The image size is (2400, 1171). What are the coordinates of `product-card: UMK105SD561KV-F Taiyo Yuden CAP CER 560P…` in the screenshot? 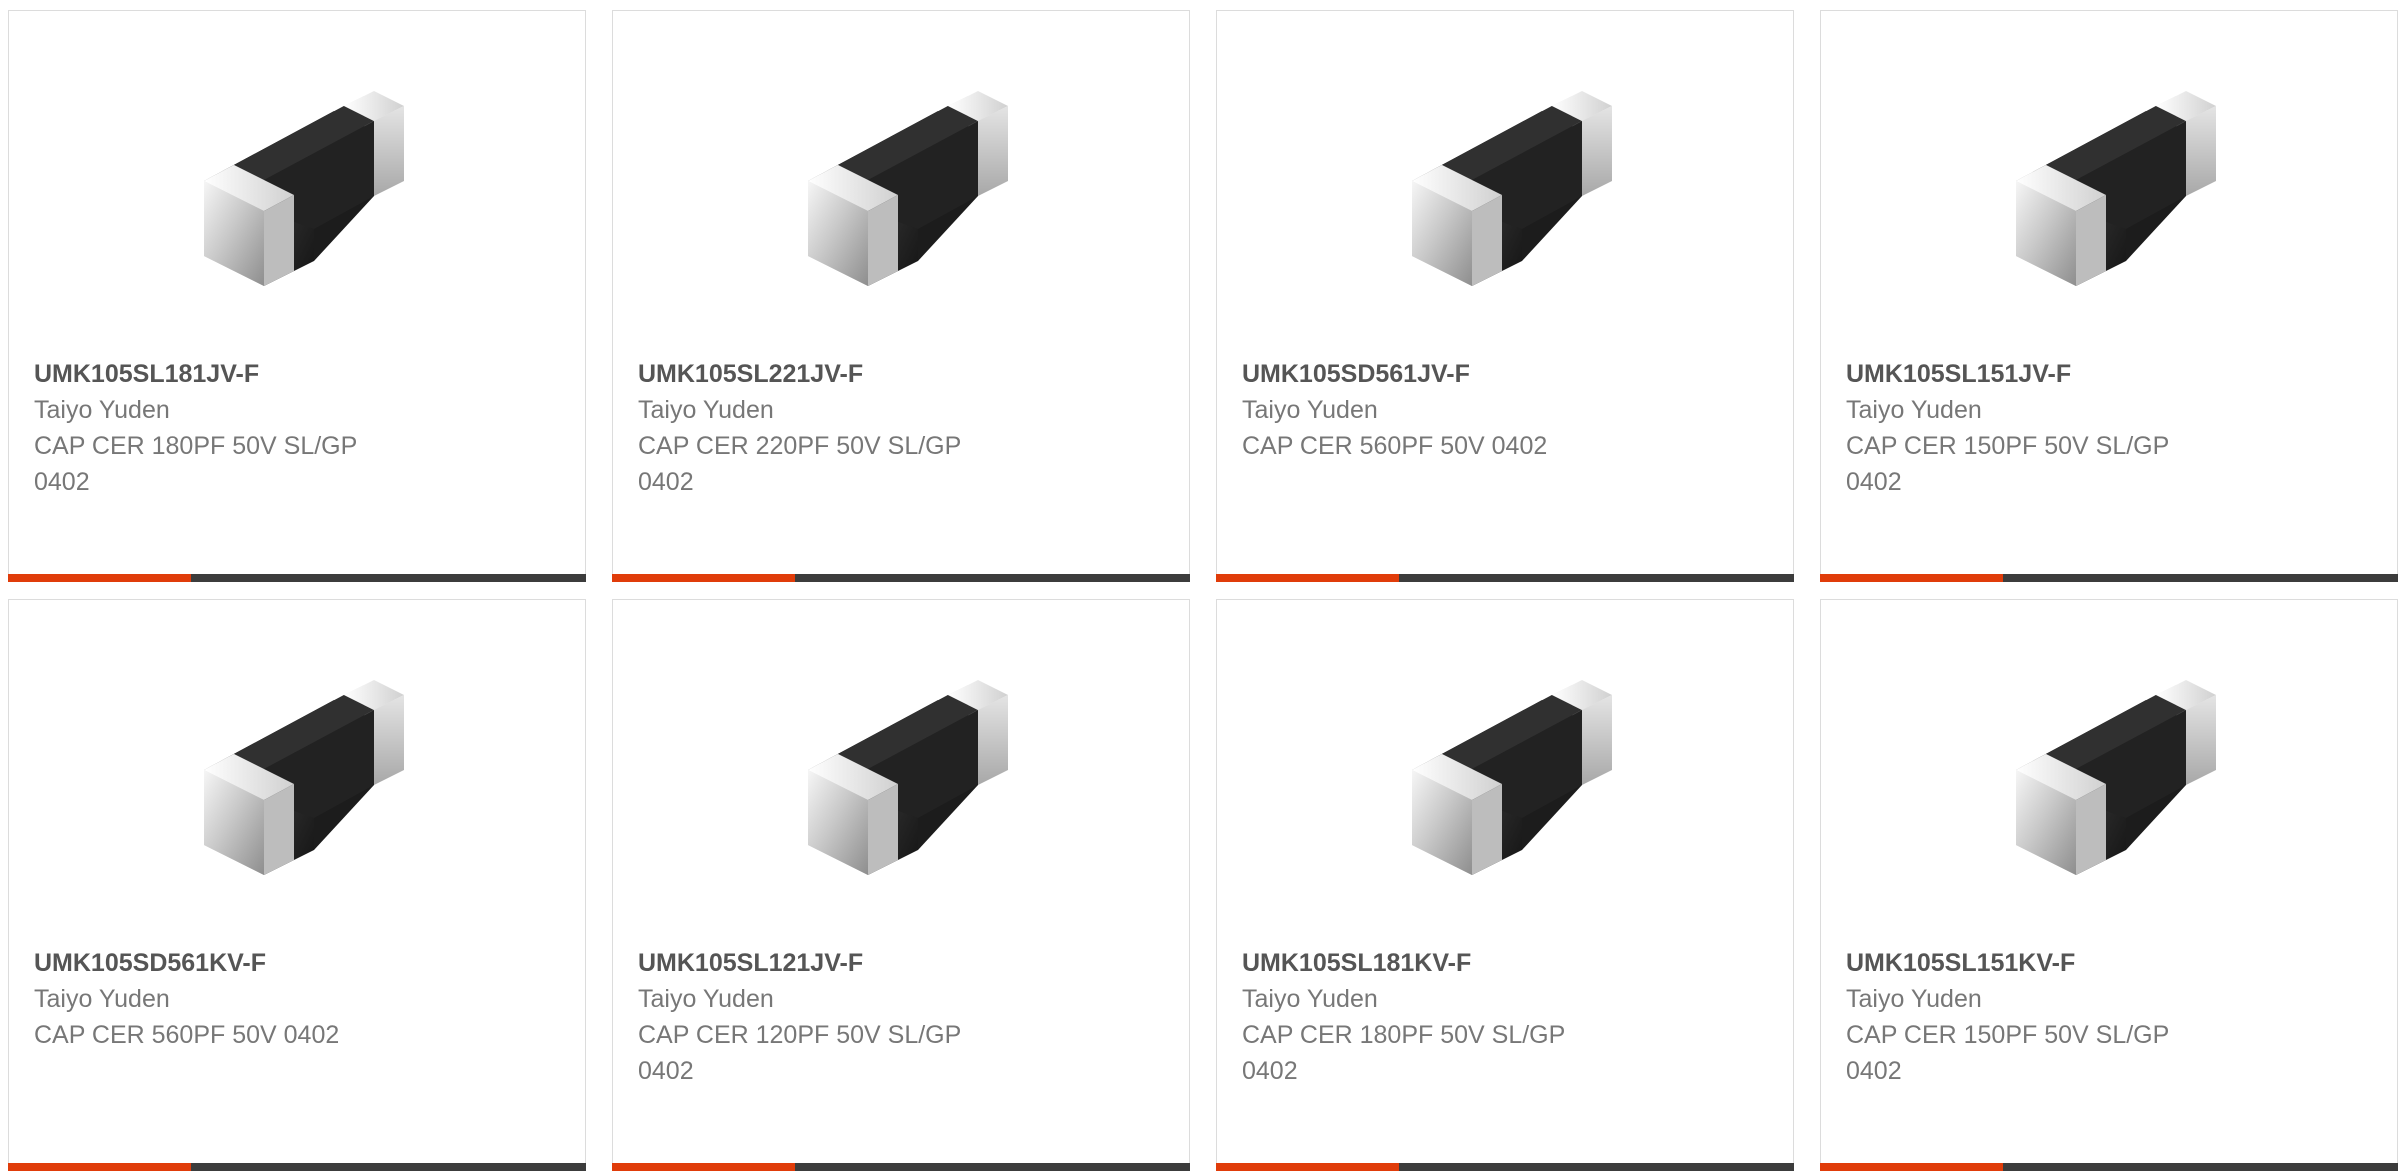 It's located at (297, 885).